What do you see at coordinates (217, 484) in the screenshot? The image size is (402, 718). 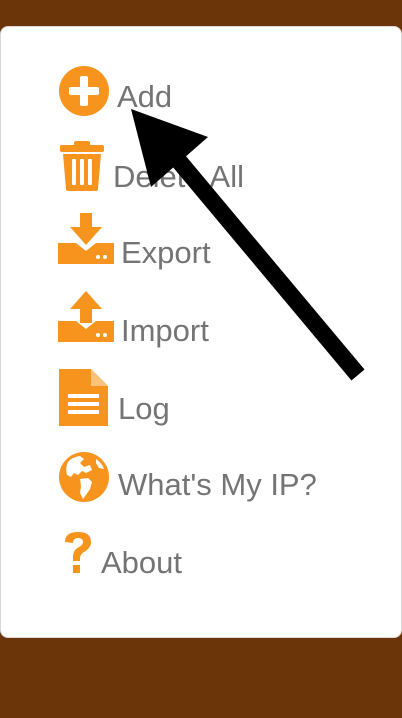 I see `menu-item-label: What's My IP?` at bounding box center [217, 484].